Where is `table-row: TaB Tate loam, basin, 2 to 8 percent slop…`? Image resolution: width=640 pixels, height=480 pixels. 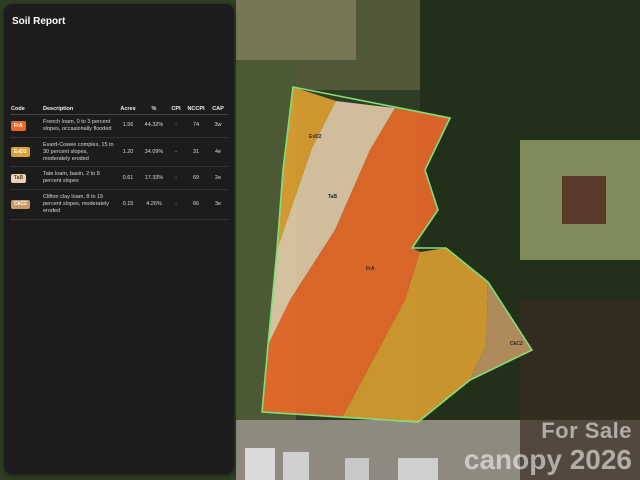
table-row: TaB Tate loam, basin, 2 to 8 percent slop… is located at coordinates (119, 178).